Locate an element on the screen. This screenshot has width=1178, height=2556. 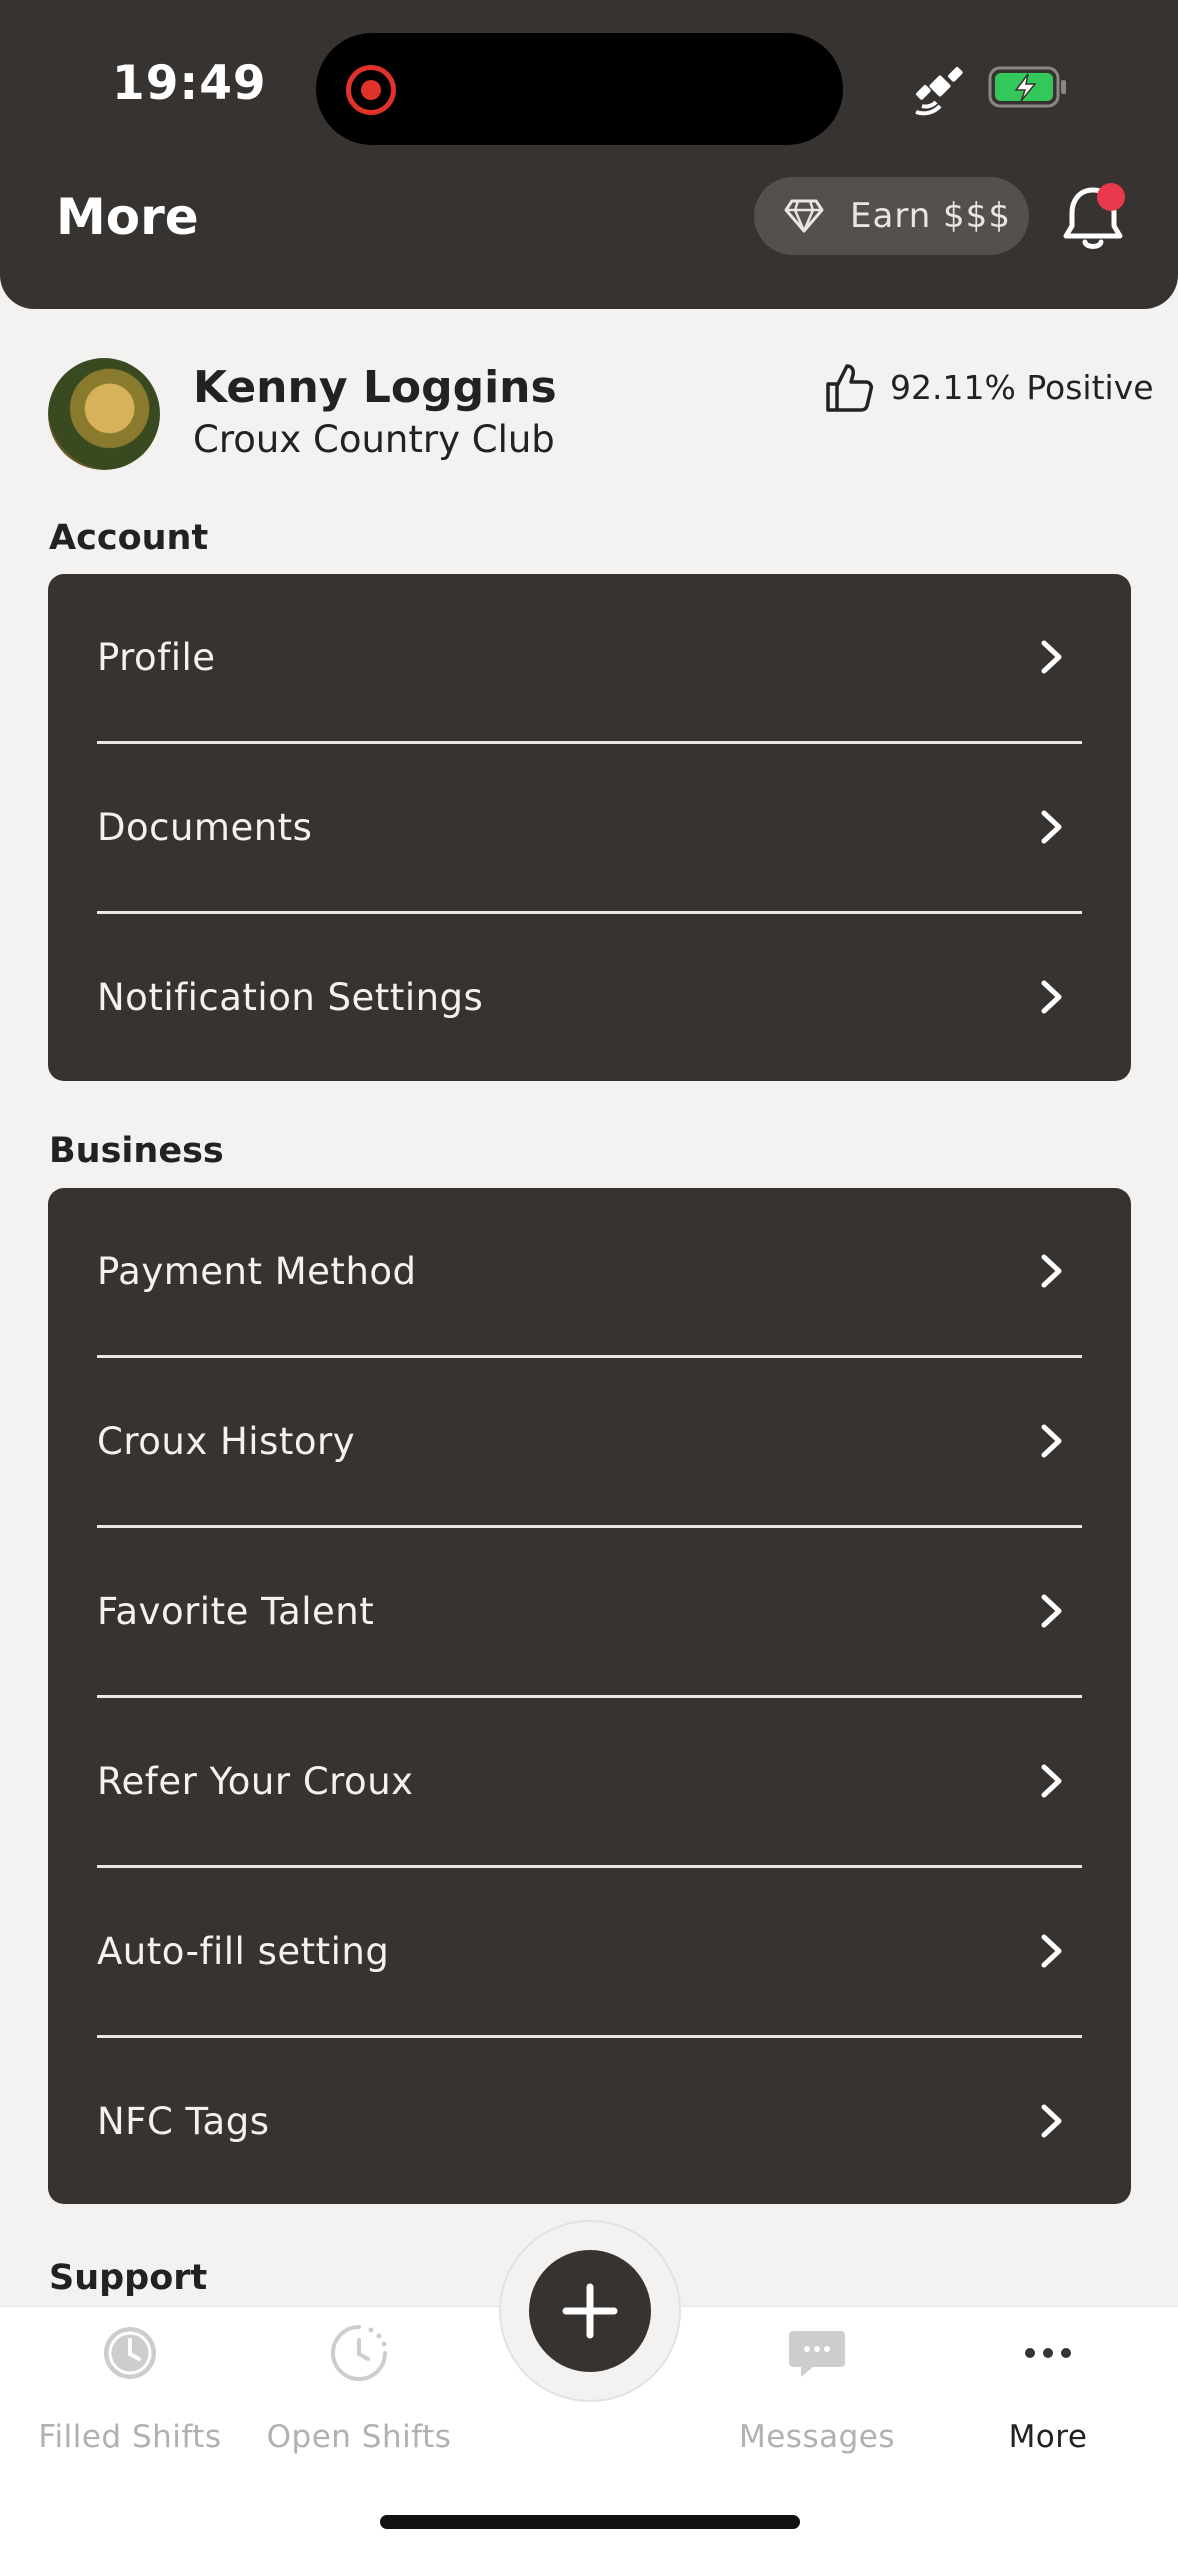
earn-button-label: Earn $$$ is located at coordinates (930, 216).